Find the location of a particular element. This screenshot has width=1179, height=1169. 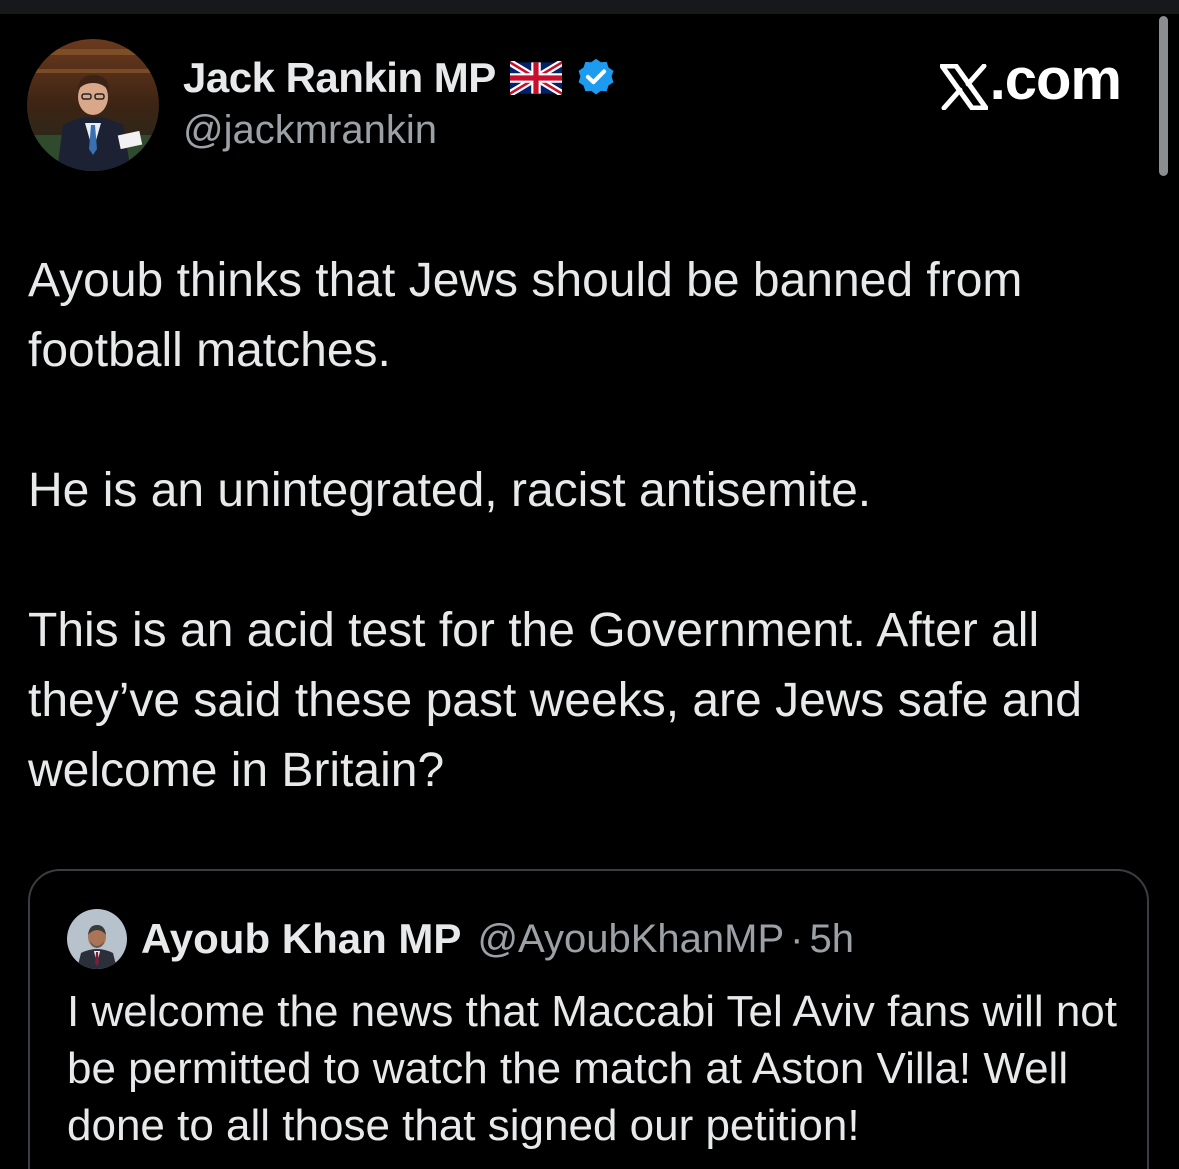

author-display-name: Jack Rankin MP is located at coordinates (339, 78).